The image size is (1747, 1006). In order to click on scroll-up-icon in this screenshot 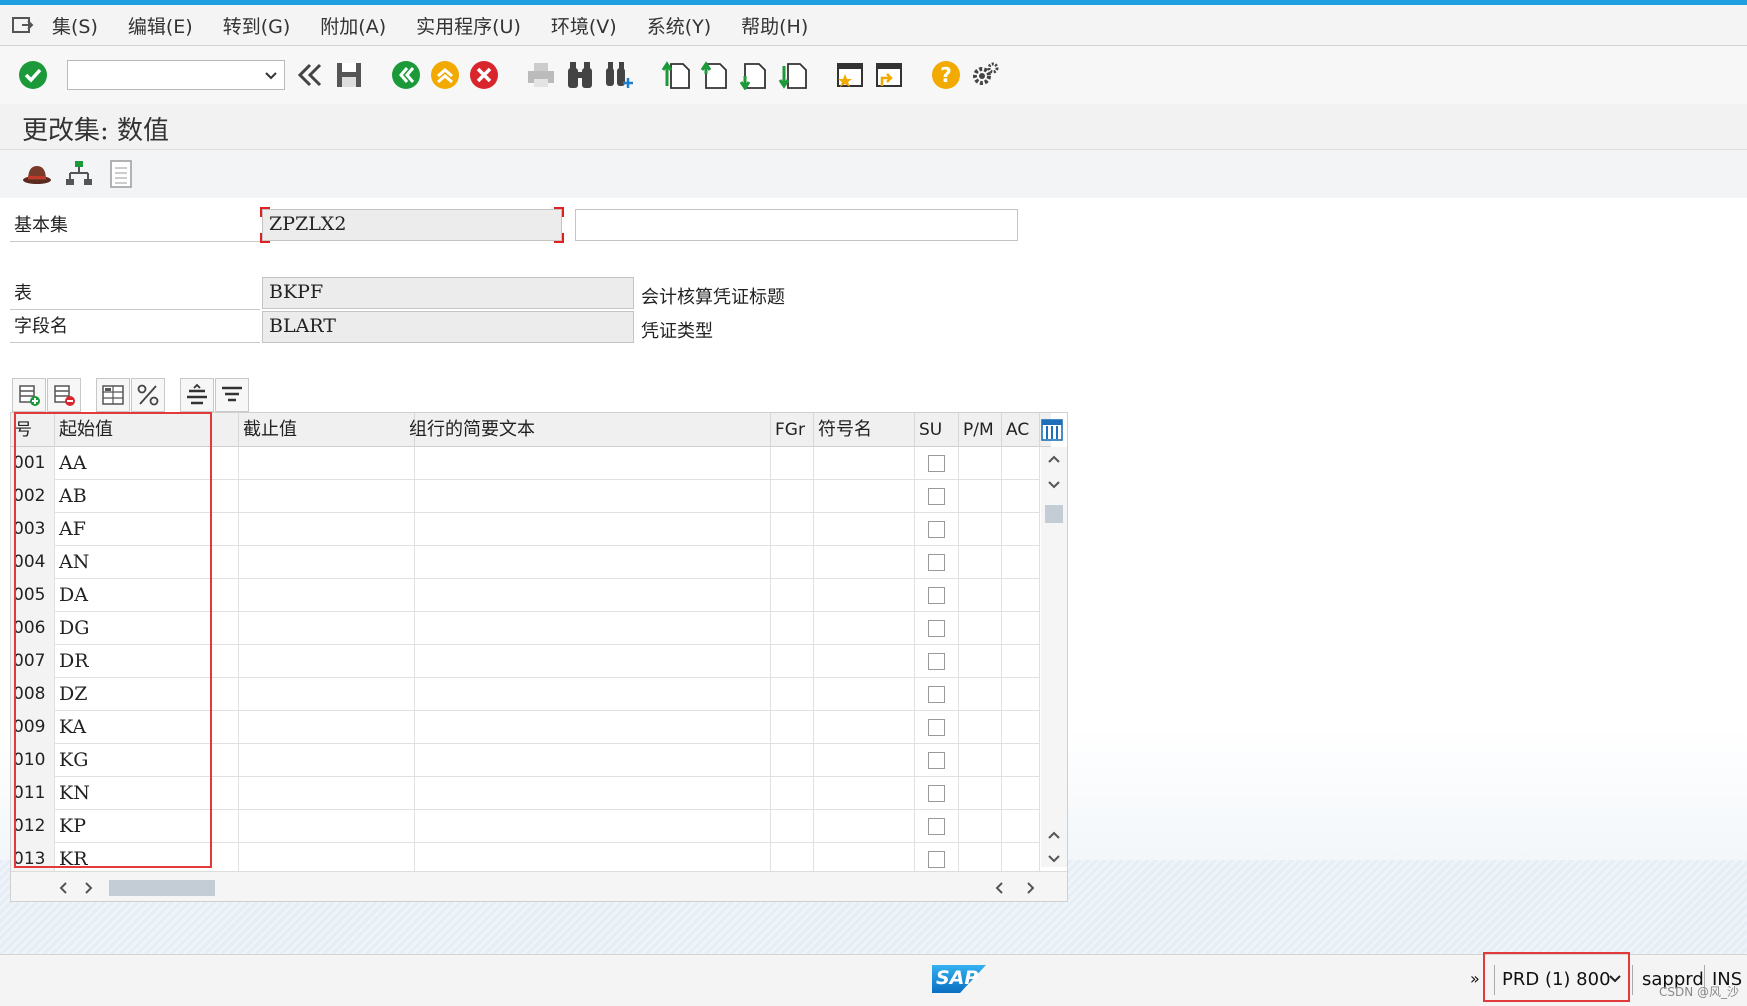, I will do `click(1054, 460)`.